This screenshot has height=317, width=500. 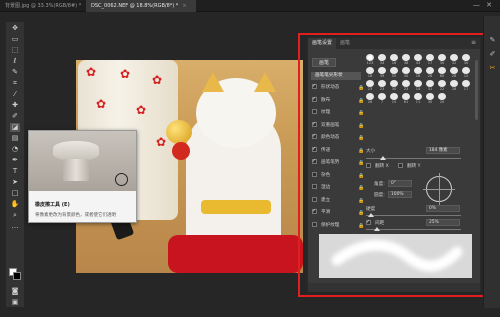 What do you see at coordinates (443, 208) in the screenshot?
I see `hardness-field: 0%` at bounding box center [443, 208].